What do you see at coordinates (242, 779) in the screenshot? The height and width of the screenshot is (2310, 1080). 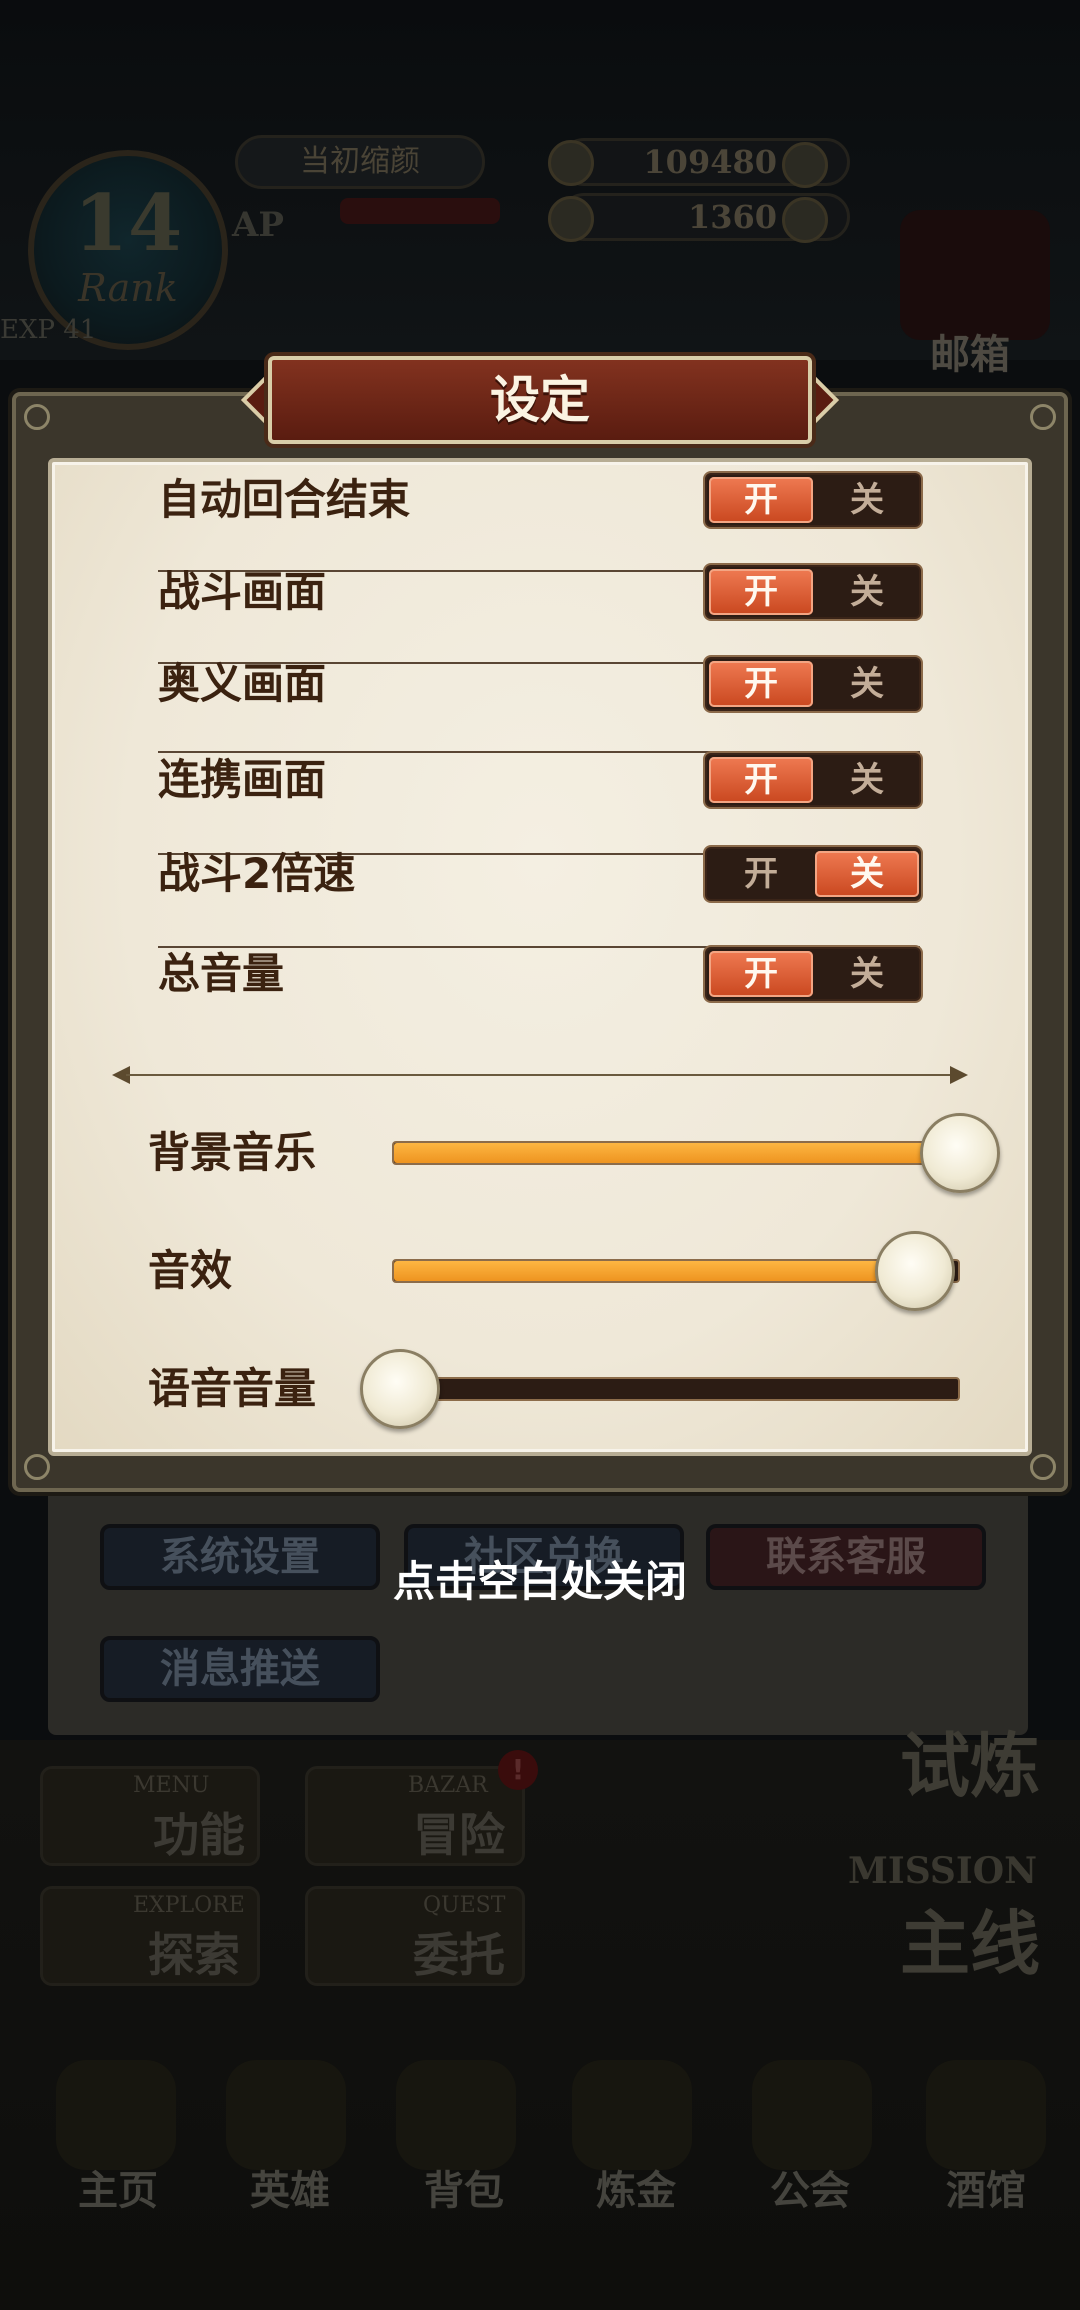 I see `toggle-row-label: 连携画面` at bounding box center [242, 779].